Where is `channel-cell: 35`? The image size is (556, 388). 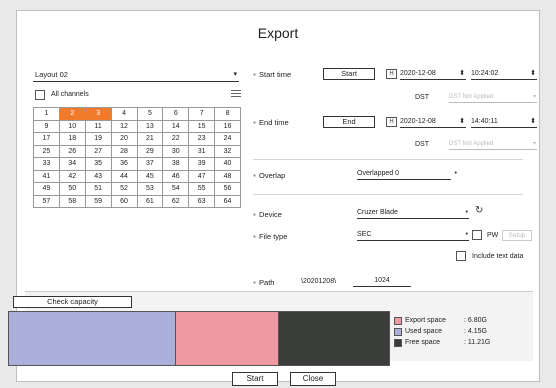 channel-cell: 35 is located at coordinates (98, 164).